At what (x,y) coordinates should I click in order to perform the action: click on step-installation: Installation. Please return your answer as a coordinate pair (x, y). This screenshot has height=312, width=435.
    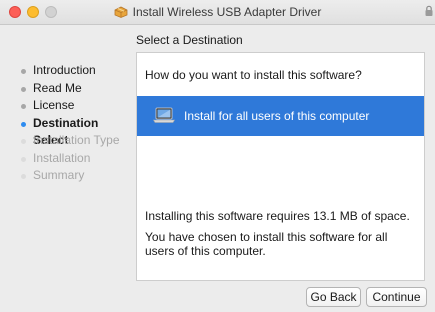
    Looking at the image, I should click on (68, 159).